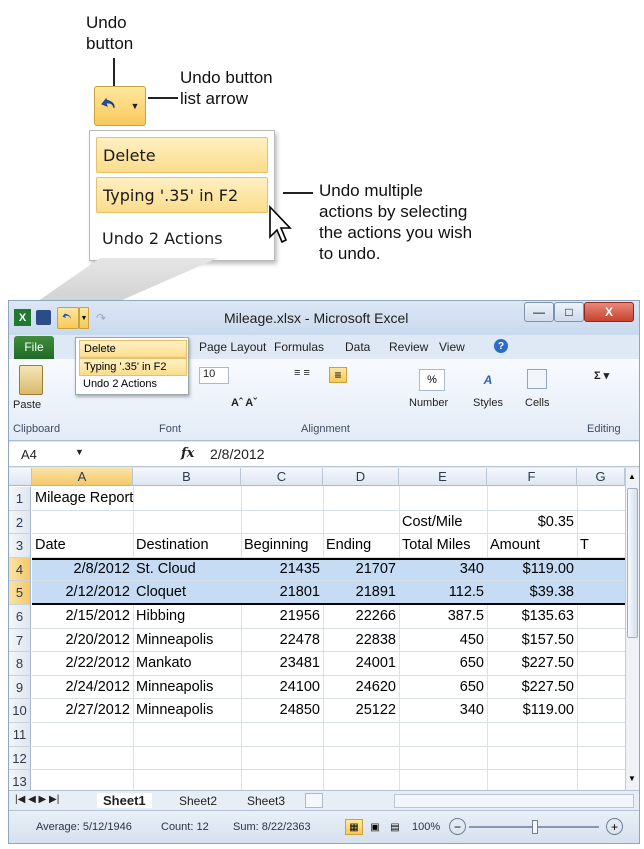 Image resolution: width=644 pixels, height=849 pixels. Describe the element at coordinates (43, 317) in the screenshot. I see `save-icon` at that location.